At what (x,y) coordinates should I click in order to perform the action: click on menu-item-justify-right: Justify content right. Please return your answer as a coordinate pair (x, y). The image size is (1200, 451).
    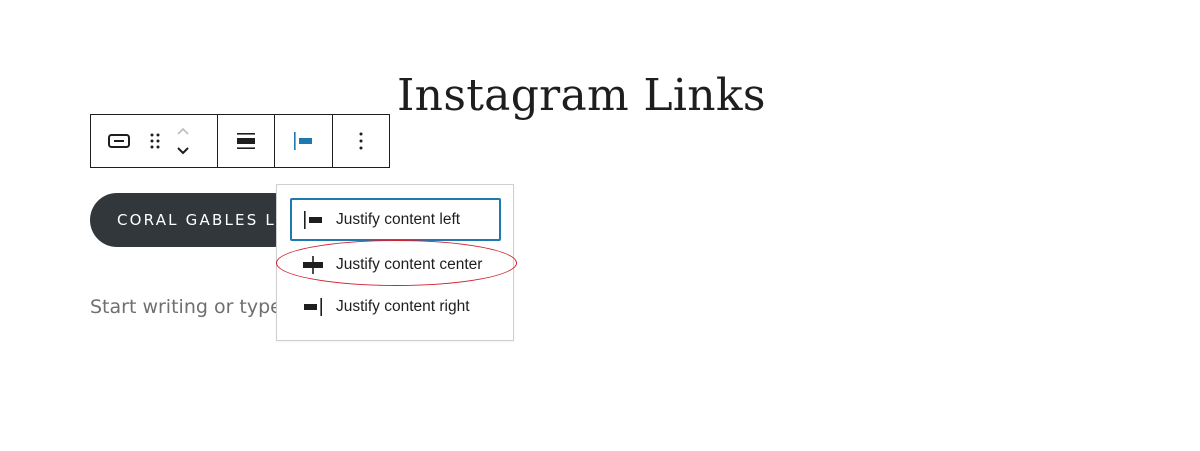
    Looking at the image, I should click on (395, 306).